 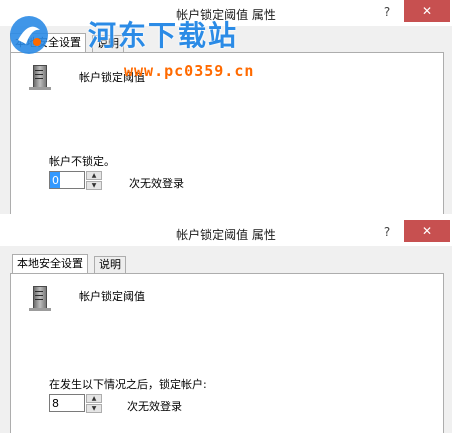 I want to click on tab-explain: 说明, so click(x=110, y=264).